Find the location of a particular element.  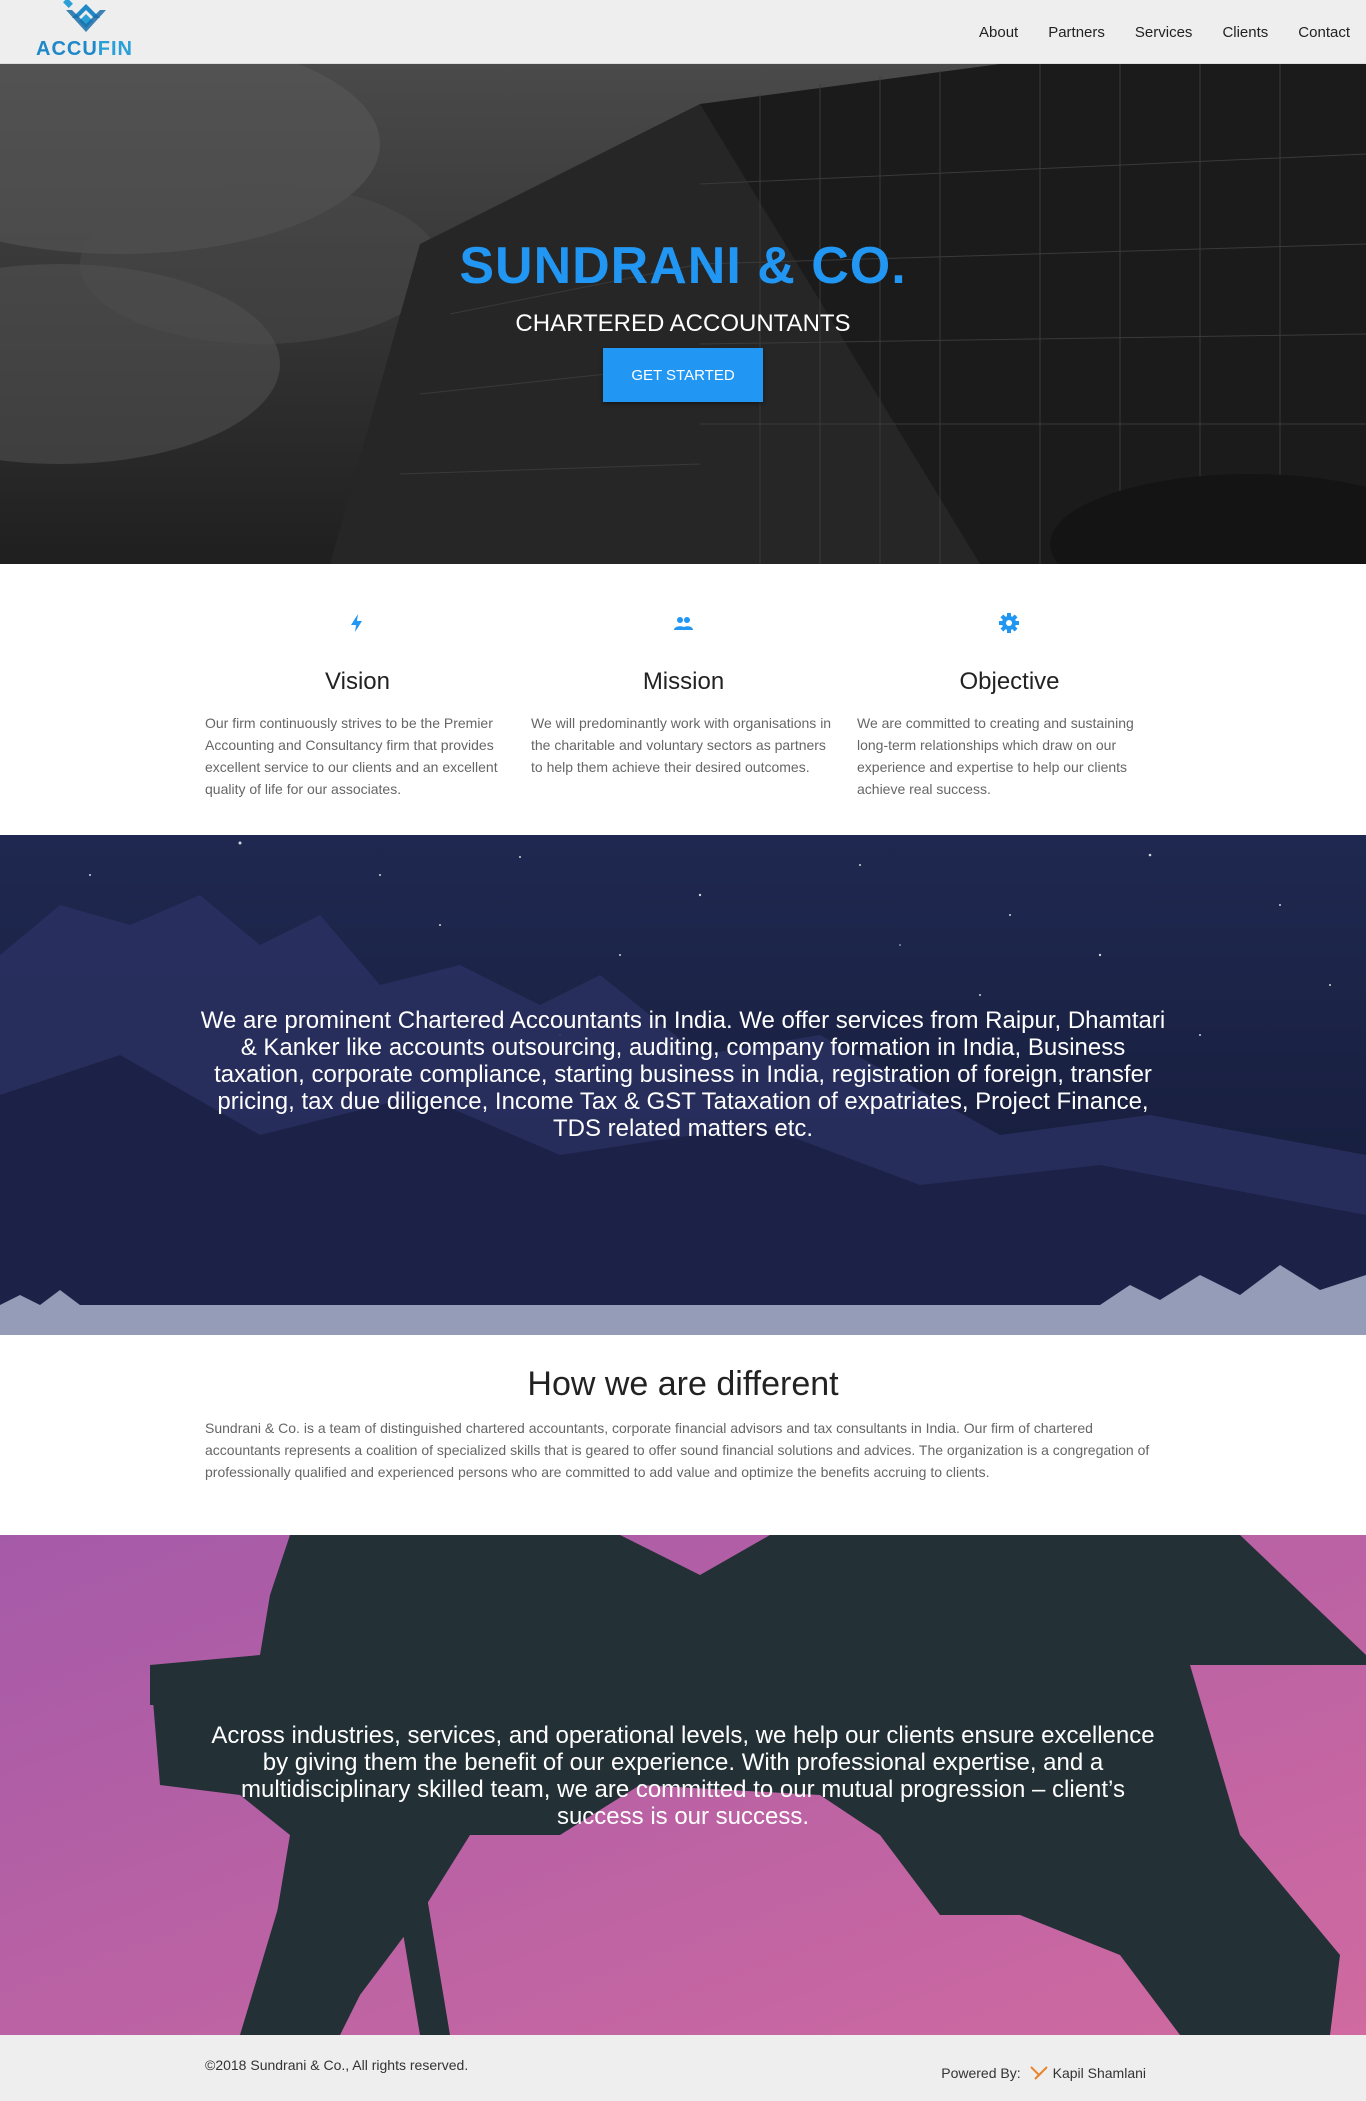

people-icon is located at coordinates (683, 623).